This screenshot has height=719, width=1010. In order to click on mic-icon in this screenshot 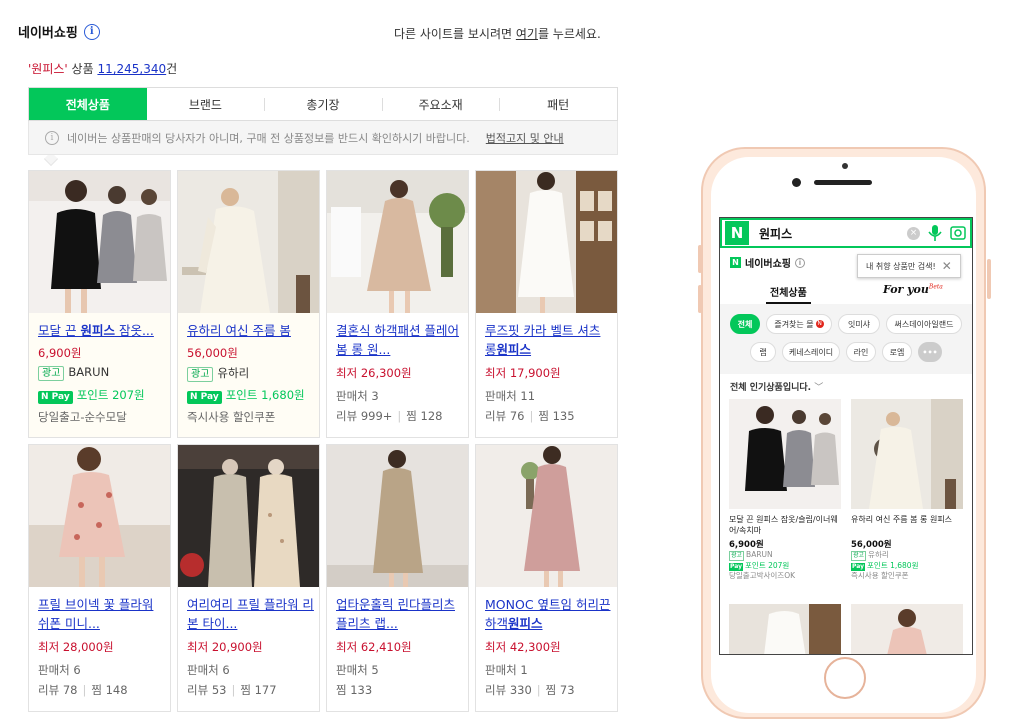, I will do `click(935, 233)`.